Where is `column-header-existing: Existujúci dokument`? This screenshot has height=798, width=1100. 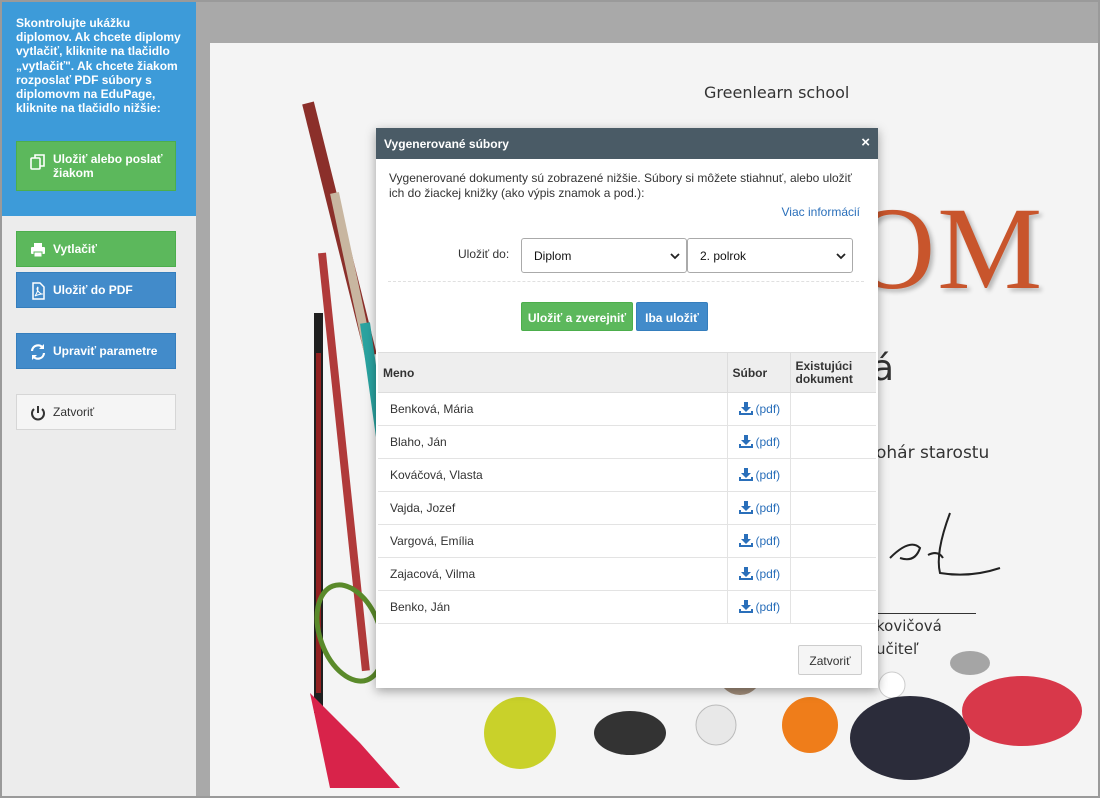
column-header-existing: Existujúci dokument is located at coordinates (832, 372).